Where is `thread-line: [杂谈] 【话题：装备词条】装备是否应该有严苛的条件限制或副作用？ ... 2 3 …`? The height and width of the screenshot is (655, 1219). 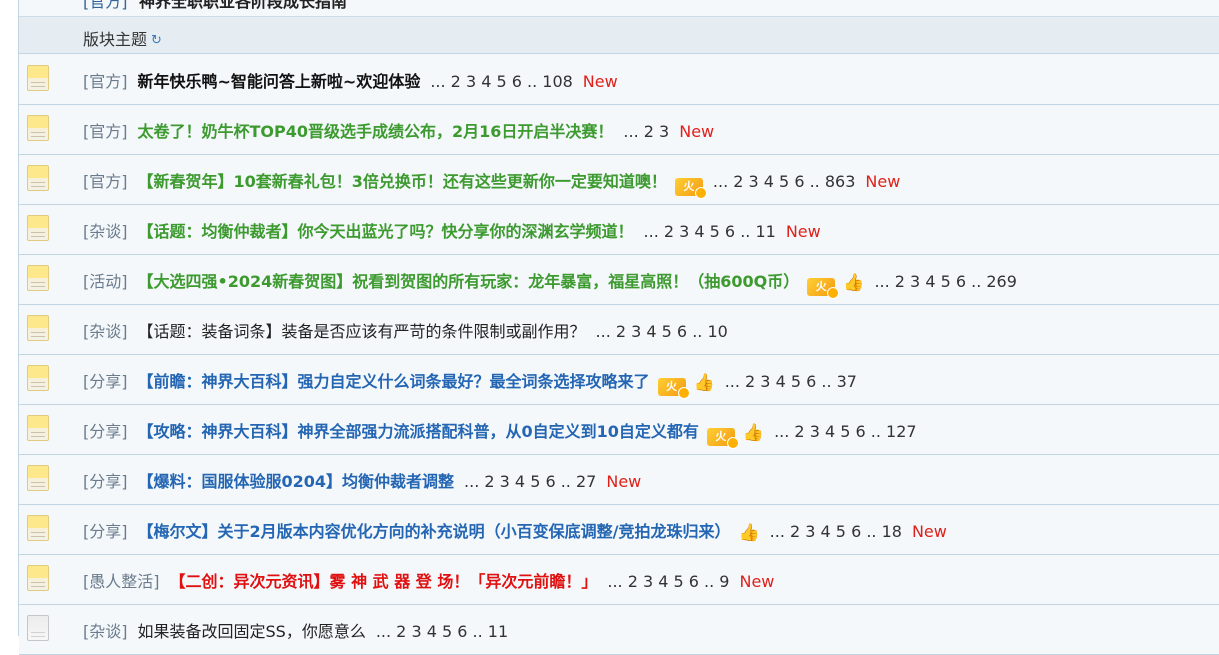
thread-line: [杂谈] 【话题：装备词条】装备是否应该有严苛的条件限制或副作用？ ... 2 3 … is located at coordinates (405, 330).